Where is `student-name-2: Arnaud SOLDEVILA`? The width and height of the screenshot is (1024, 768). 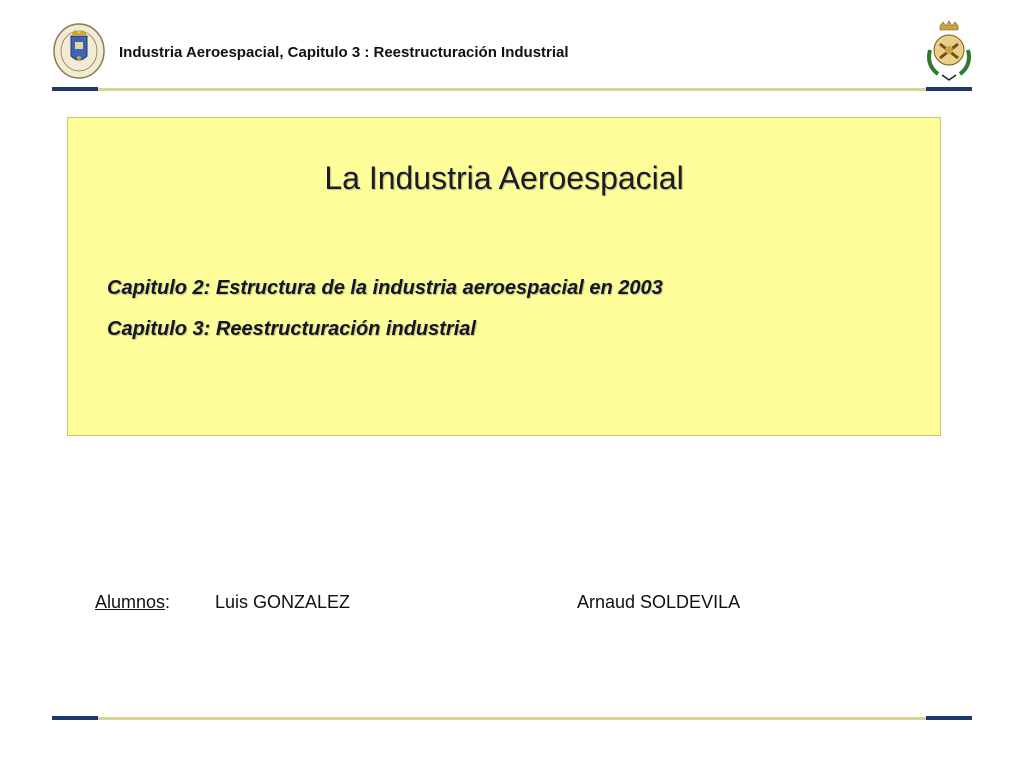
student-name-2: Arnaud SOLDEVILA is located at coordinates (659, 602).